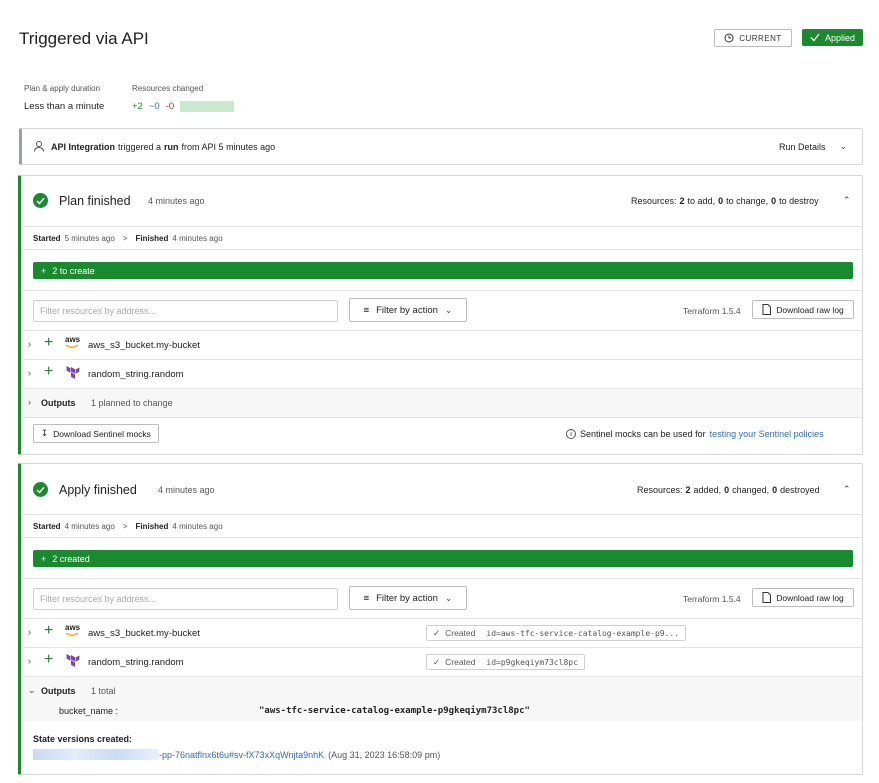 This screenshot has width=879, height=783. What do you see at coordinates (197, 526) in the screenshot?
I see `finished-time: 4 minutes ago` at bounding box center [197, 526].